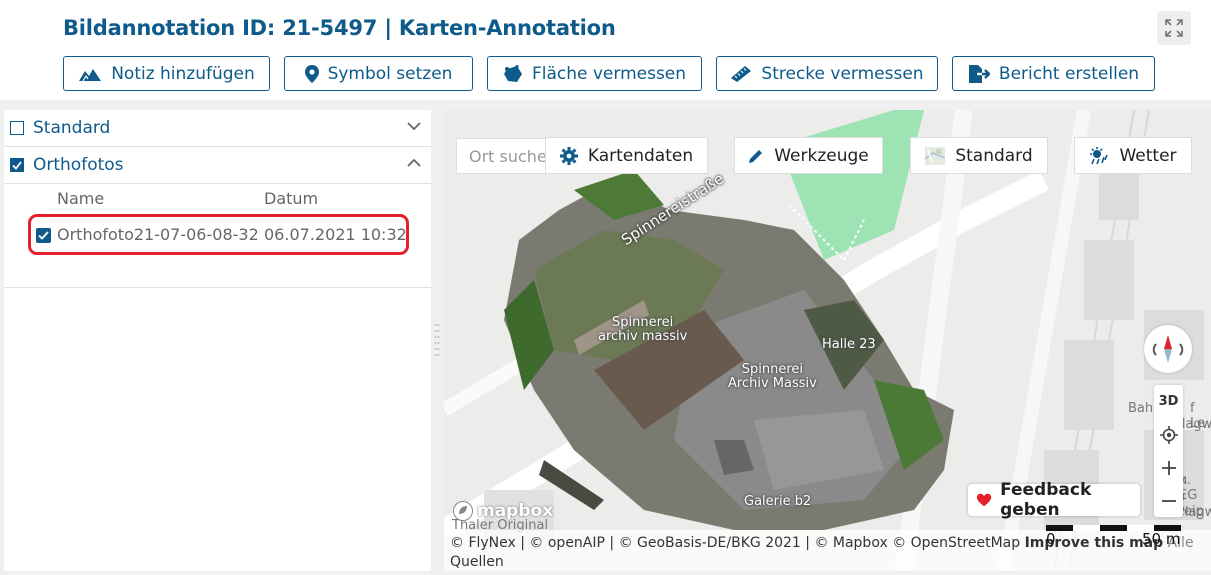 This screenshot has height=575, width=1211. Describe the element at coordinates (414, 163) in the screenshot. I see `chevron-up-icon` at that location.